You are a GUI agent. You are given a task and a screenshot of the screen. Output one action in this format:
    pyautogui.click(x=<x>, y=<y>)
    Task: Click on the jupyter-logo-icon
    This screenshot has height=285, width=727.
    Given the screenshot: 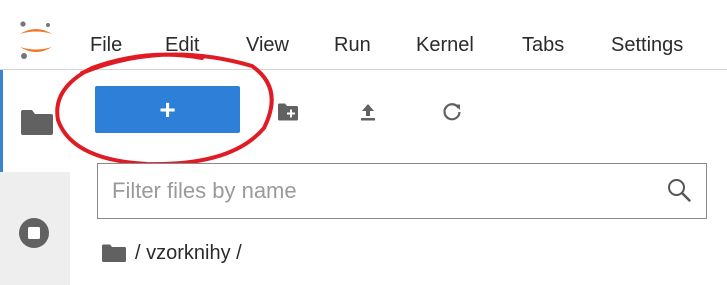 What is the action you would take?
    pyautogui.click(x=36, y=40)
    